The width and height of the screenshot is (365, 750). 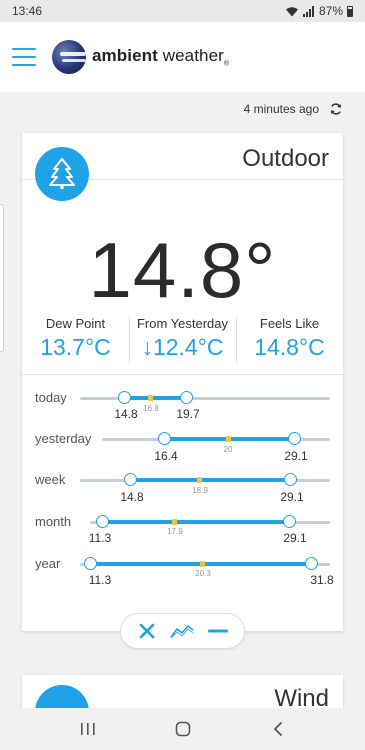 I want to click on tree-icon, so click(x=62, y=174).